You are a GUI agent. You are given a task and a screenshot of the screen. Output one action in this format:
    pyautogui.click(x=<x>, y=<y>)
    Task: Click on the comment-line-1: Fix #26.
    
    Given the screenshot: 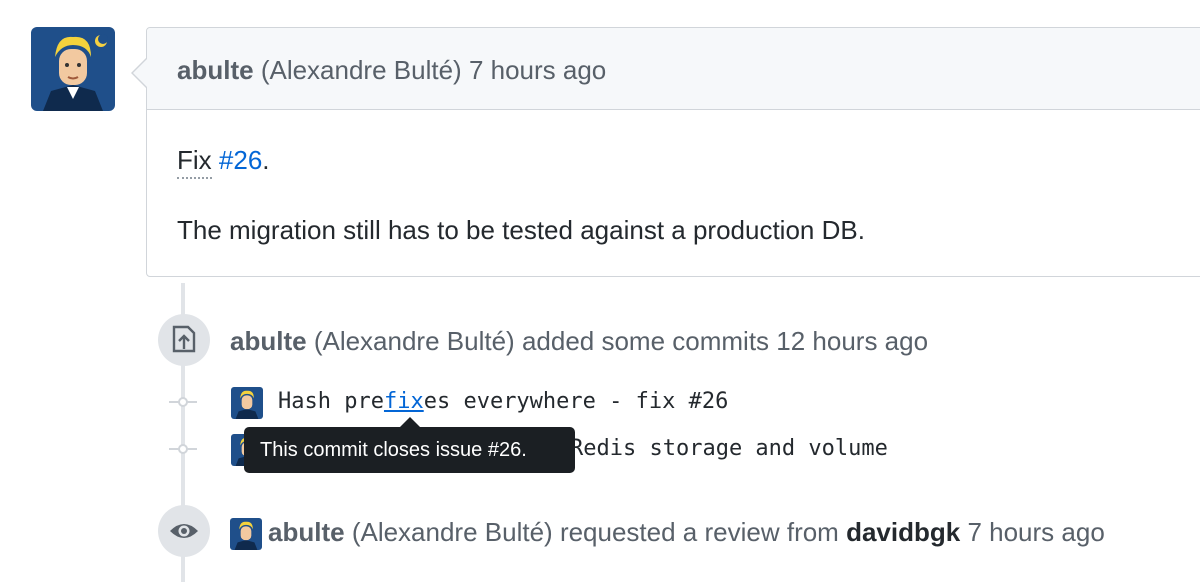 What is the action you would take?
    pyautogui.click(x=223, y=162)
    